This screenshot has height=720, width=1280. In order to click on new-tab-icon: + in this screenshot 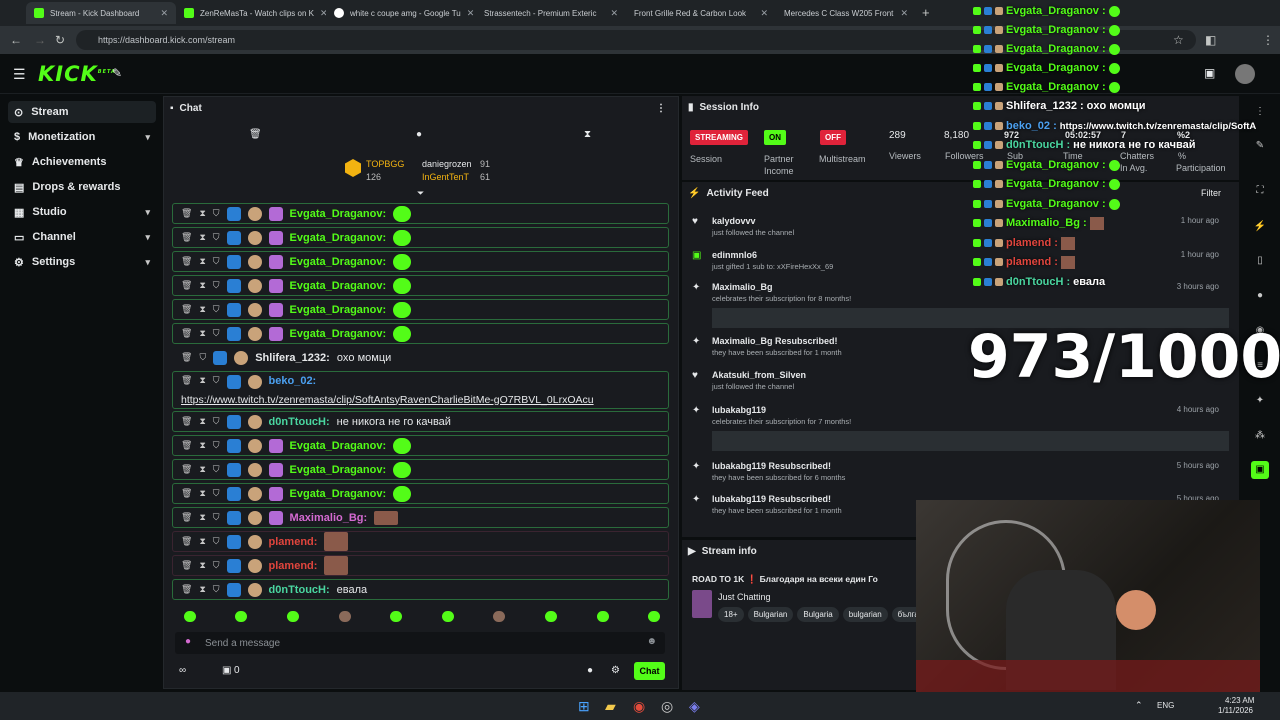, I will do `click(926, 12)`.